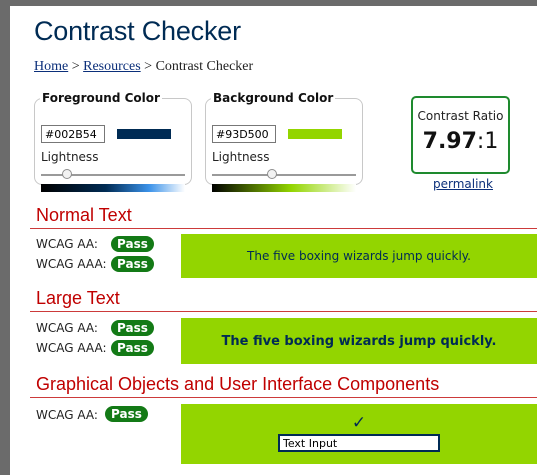 This screenshot has height=475, width=537. What do you see at coordinates (449, 141) in the screenshot?
I see `contrast-ratio-number: 7.97` at bounding box center [449, 141].